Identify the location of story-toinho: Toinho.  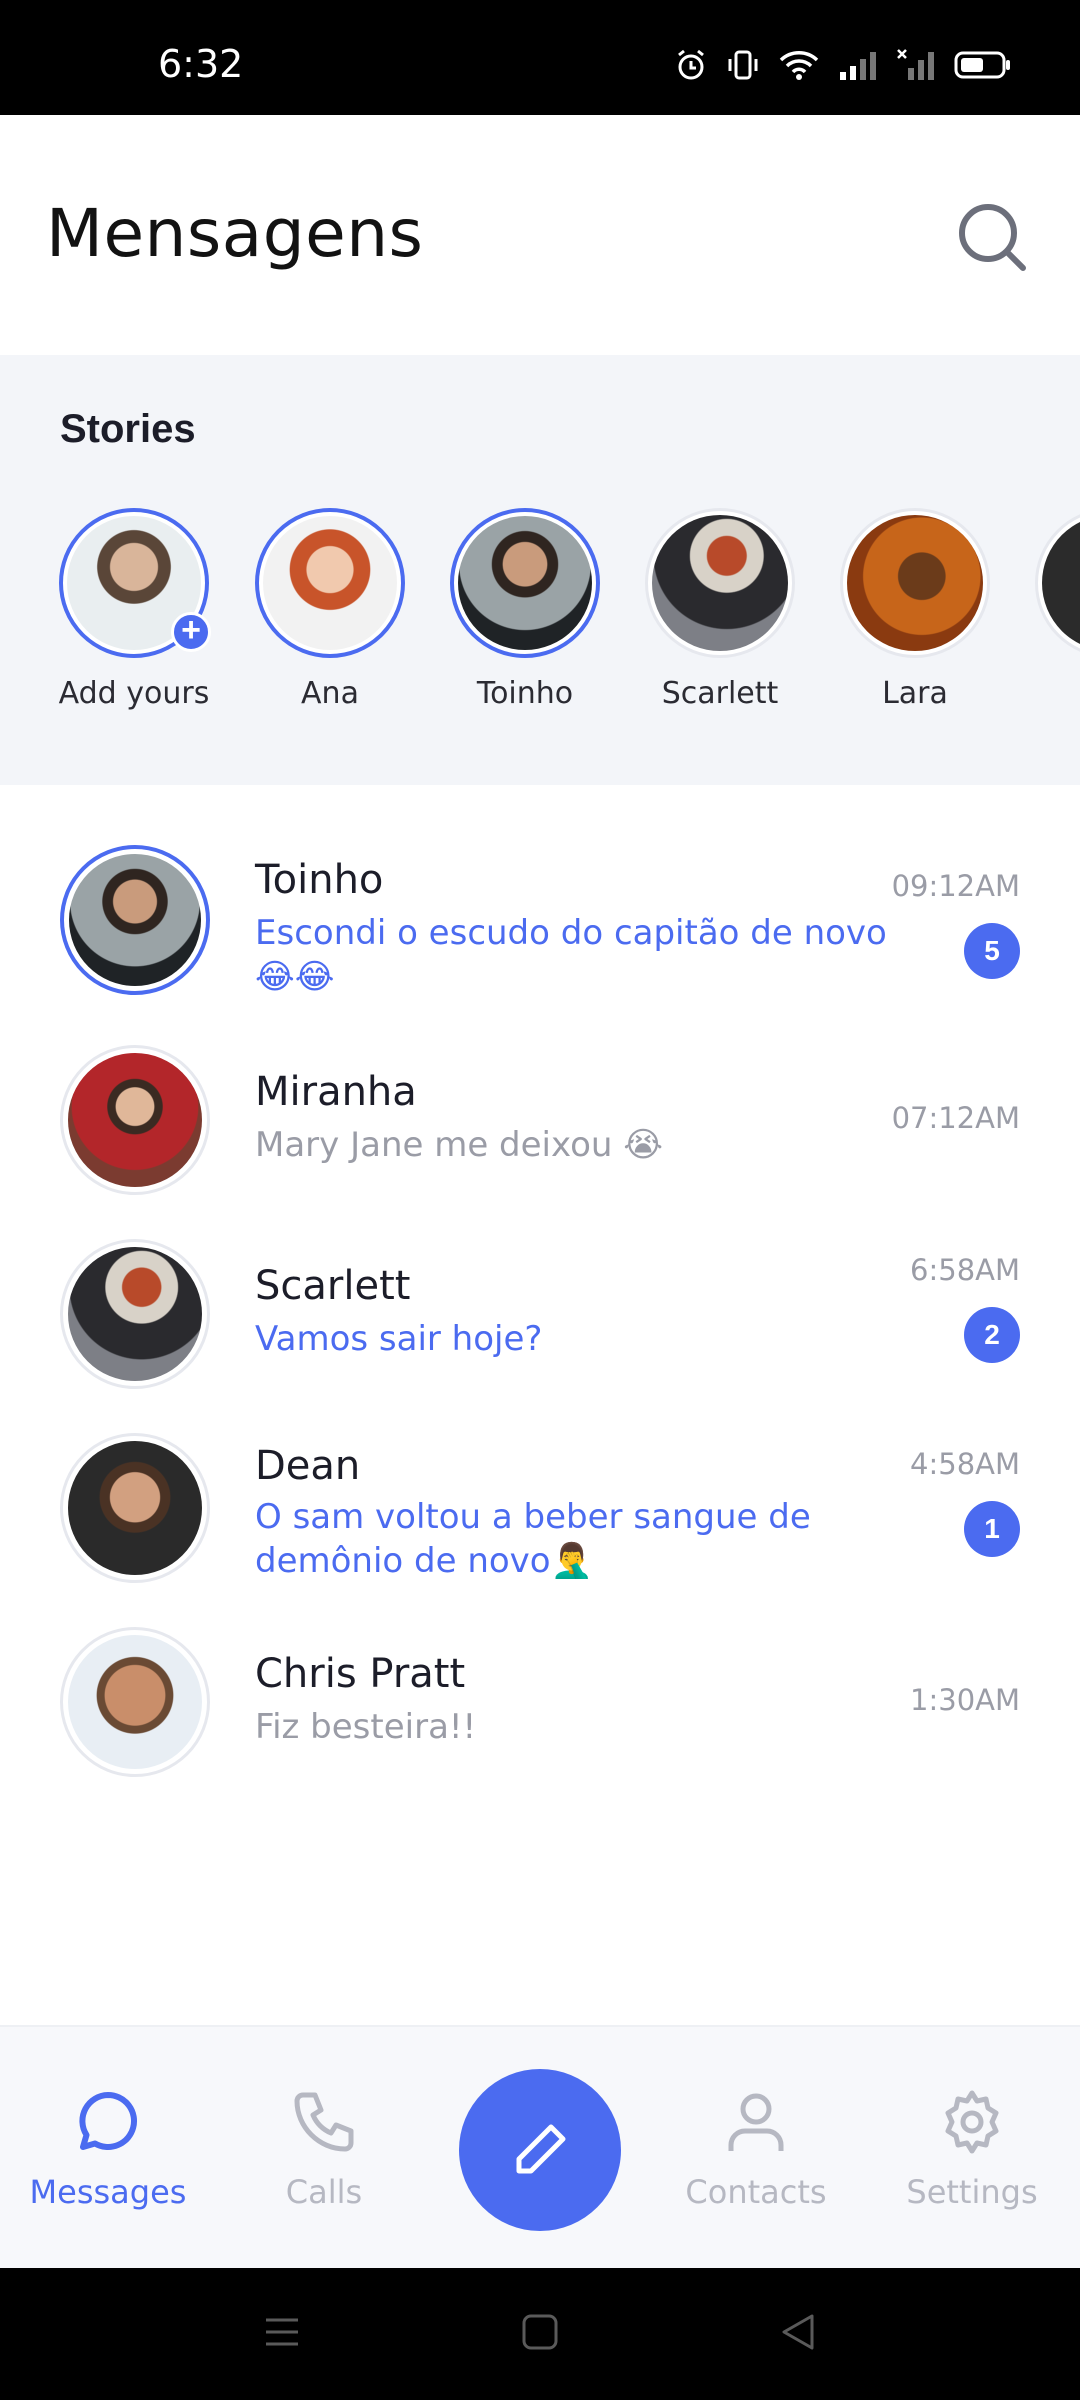
(525, 609).